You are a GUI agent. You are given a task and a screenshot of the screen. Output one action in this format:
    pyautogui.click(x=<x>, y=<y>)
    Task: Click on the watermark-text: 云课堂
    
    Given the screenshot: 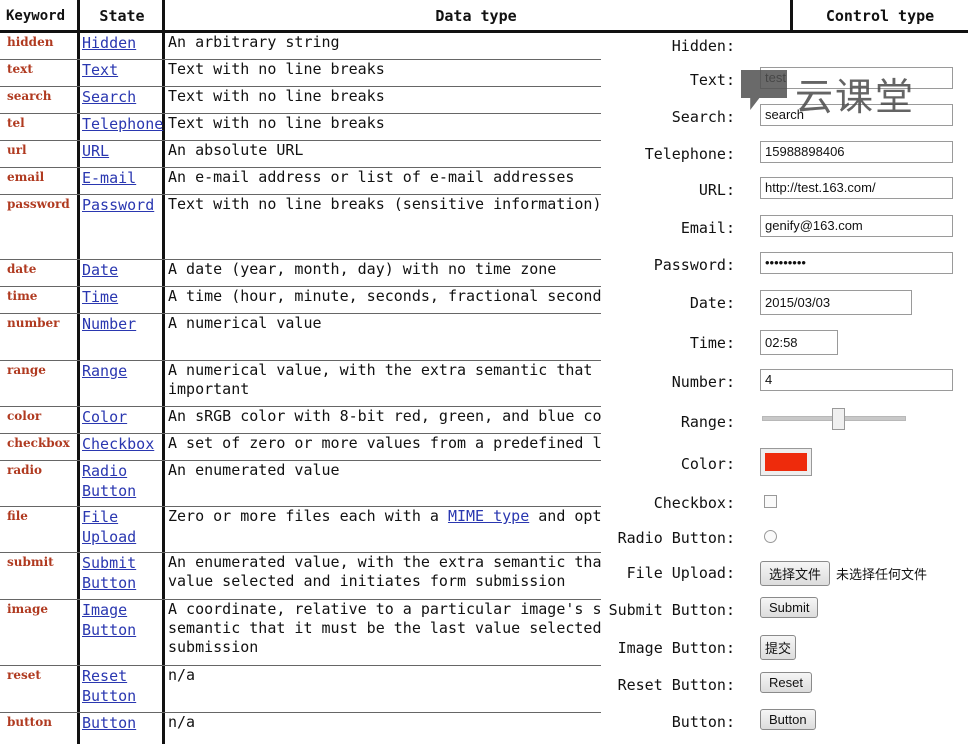 What is the action you would take?
    pyautogui.click(x=855, y=97)
    